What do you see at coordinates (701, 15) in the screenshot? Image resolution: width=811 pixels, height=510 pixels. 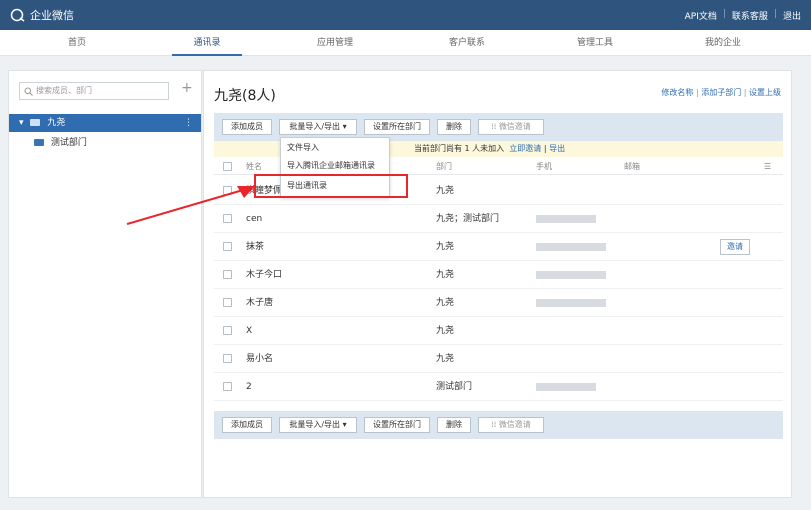 I see `api-doc-link: API文档` at bounding box center [701, 15].